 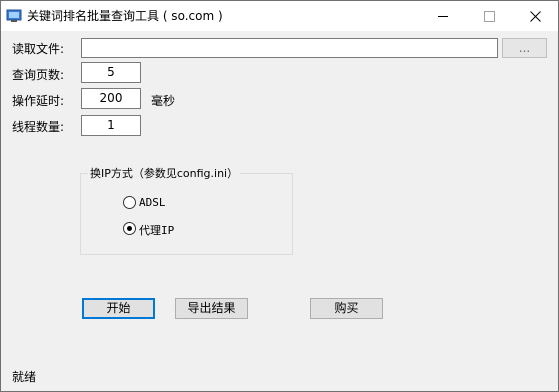 What do you see at coordinates (156, 230) in the screenshot?
I see `radio-proxy-ip-label: 代理IP` at bounding box center [156, 230].